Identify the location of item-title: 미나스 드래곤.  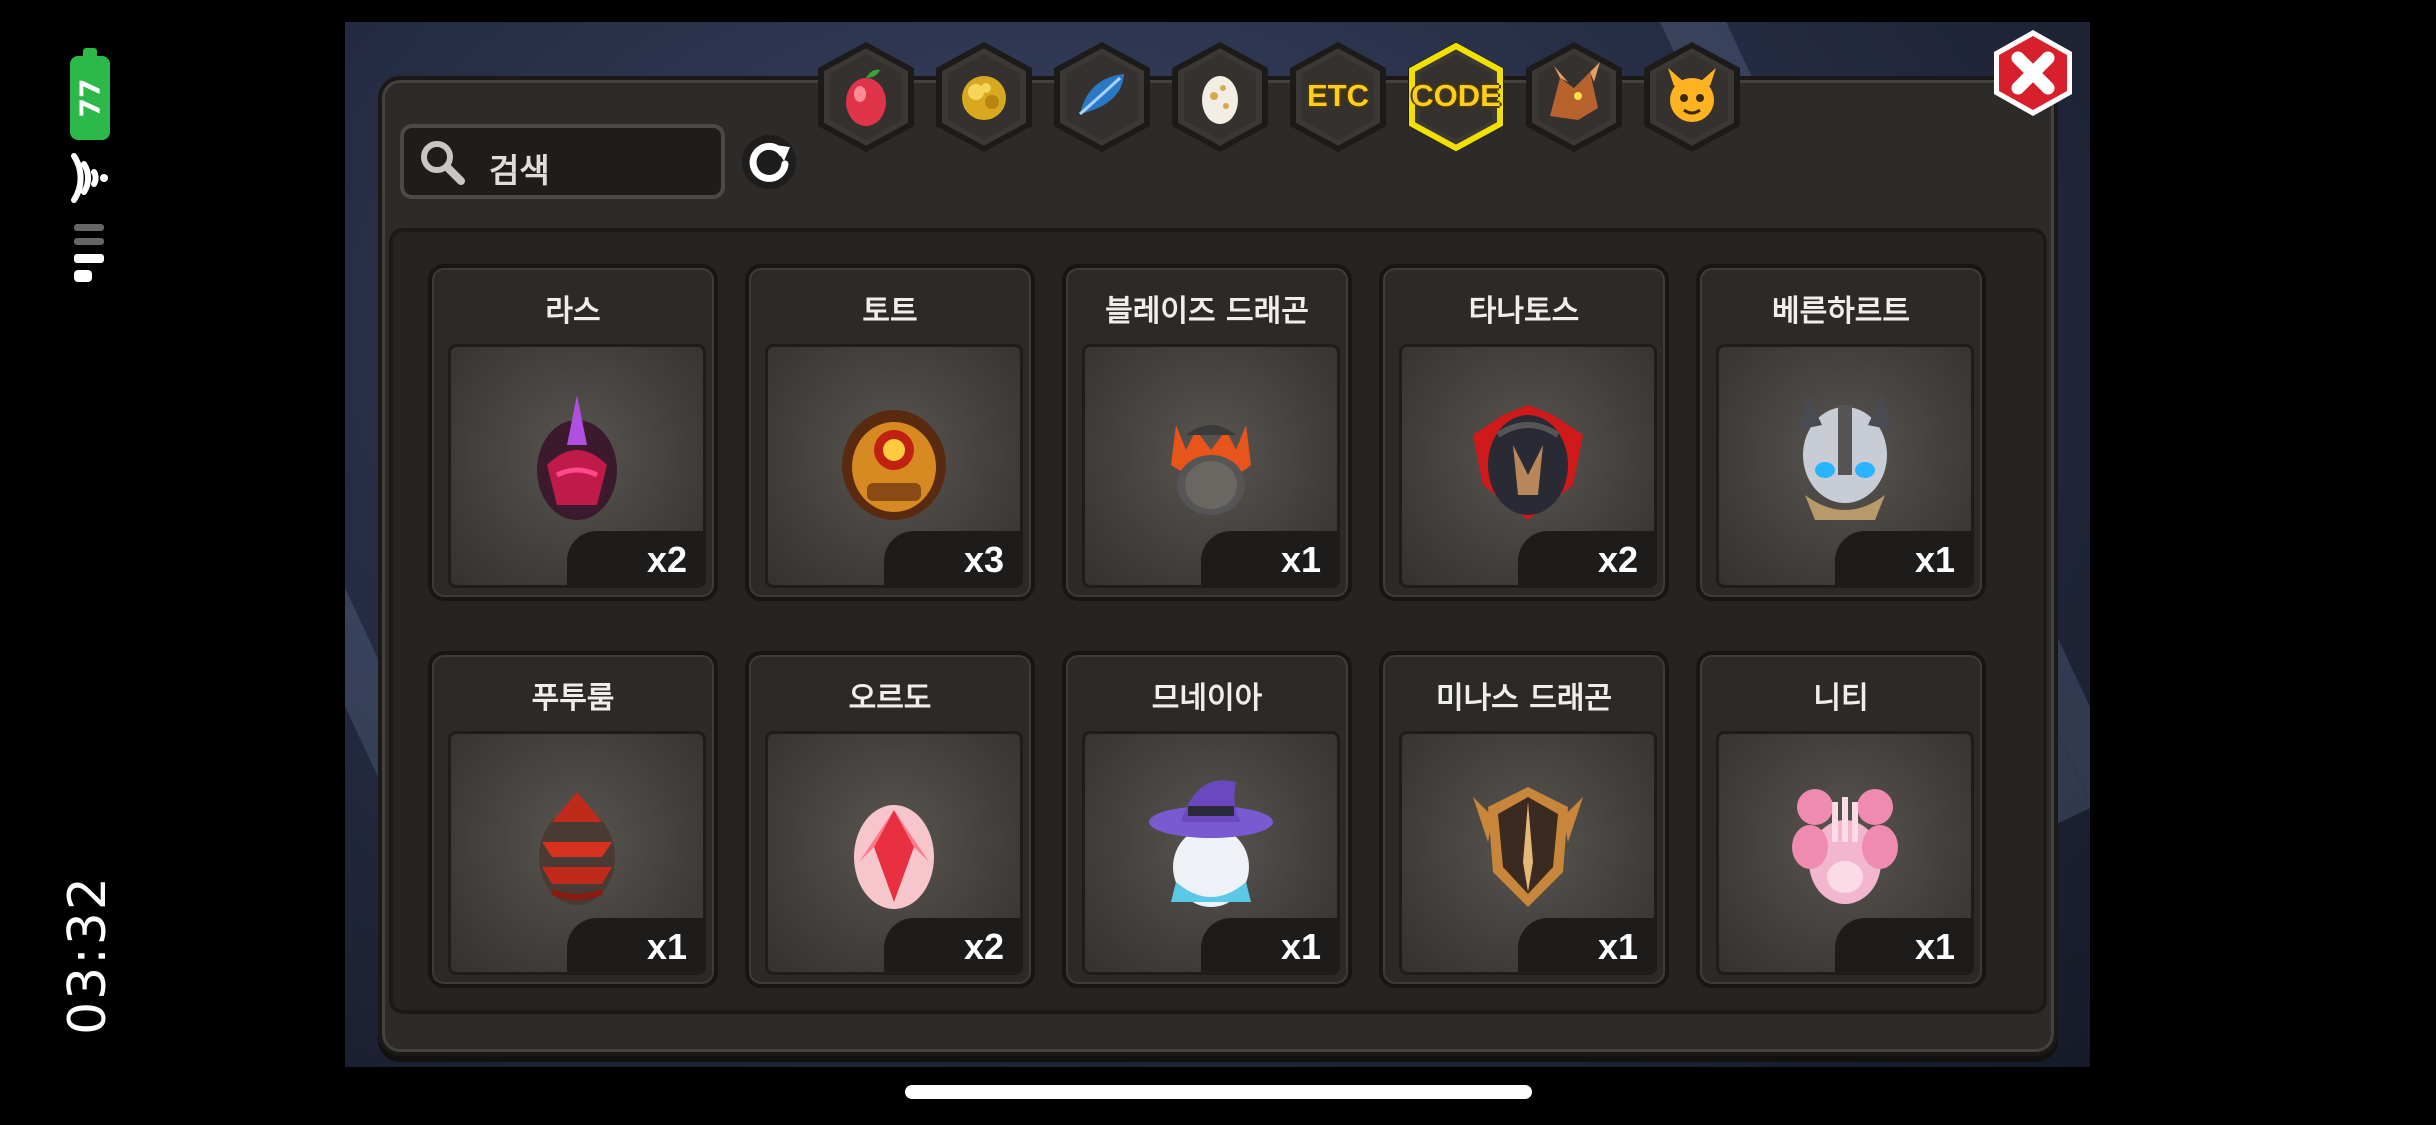
(1524, 698).